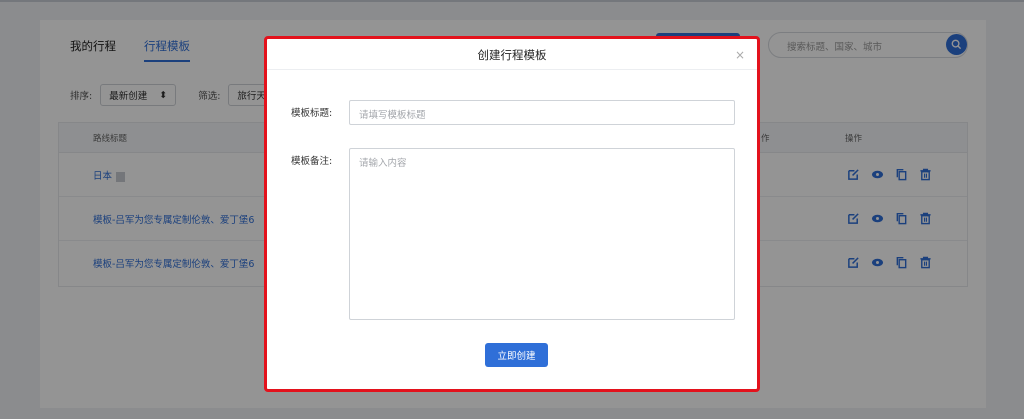  What do you see at coordinates (740, 55) in the screenshot?
I see `close-icon: ×` at bounding box center [740, 55].